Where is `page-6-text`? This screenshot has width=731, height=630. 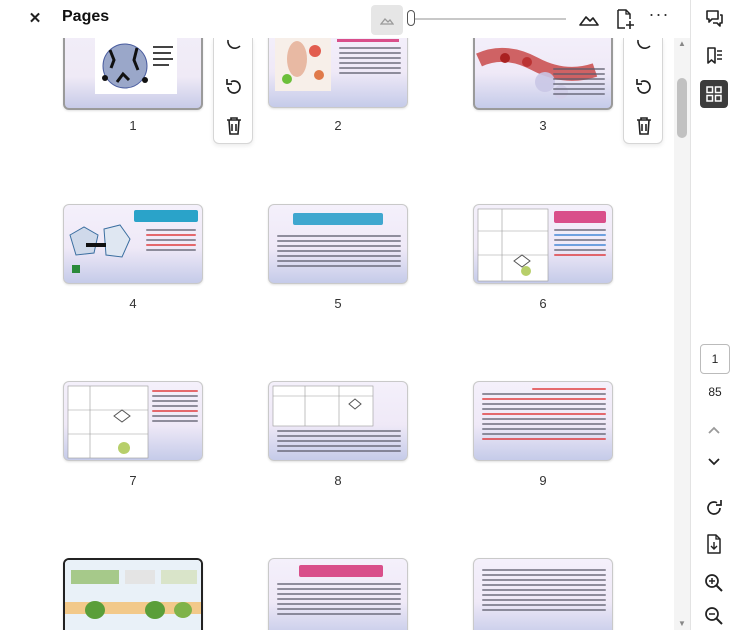 page-6-text is located at coordinates (580, 244).